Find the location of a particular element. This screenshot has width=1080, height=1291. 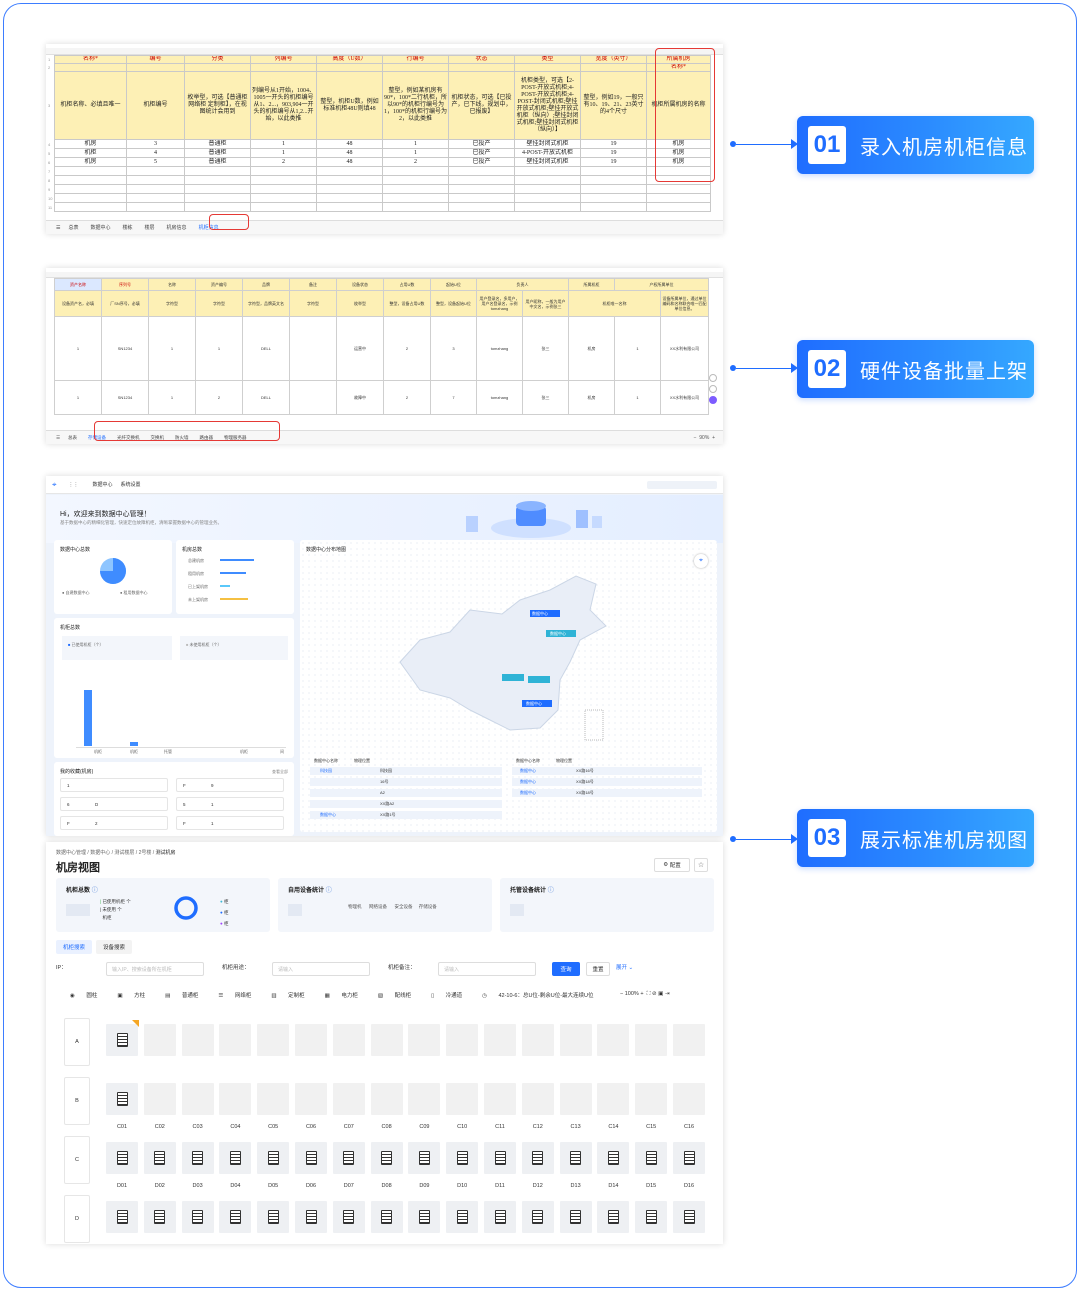

table-cell: 宽度（英寸） is located at coordinates (613, 59).